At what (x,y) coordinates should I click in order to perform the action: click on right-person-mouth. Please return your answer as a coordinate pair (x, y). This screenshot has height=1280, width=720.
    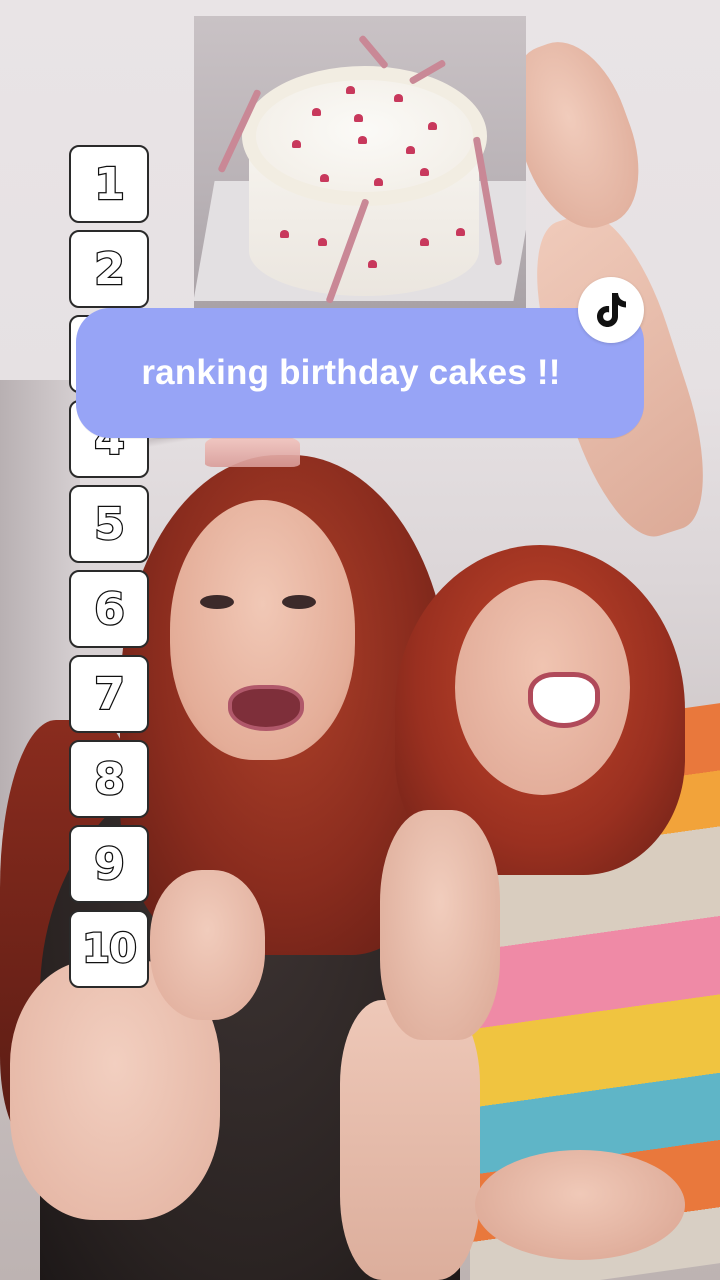
    Looking at the image, I should click on (564, 700).